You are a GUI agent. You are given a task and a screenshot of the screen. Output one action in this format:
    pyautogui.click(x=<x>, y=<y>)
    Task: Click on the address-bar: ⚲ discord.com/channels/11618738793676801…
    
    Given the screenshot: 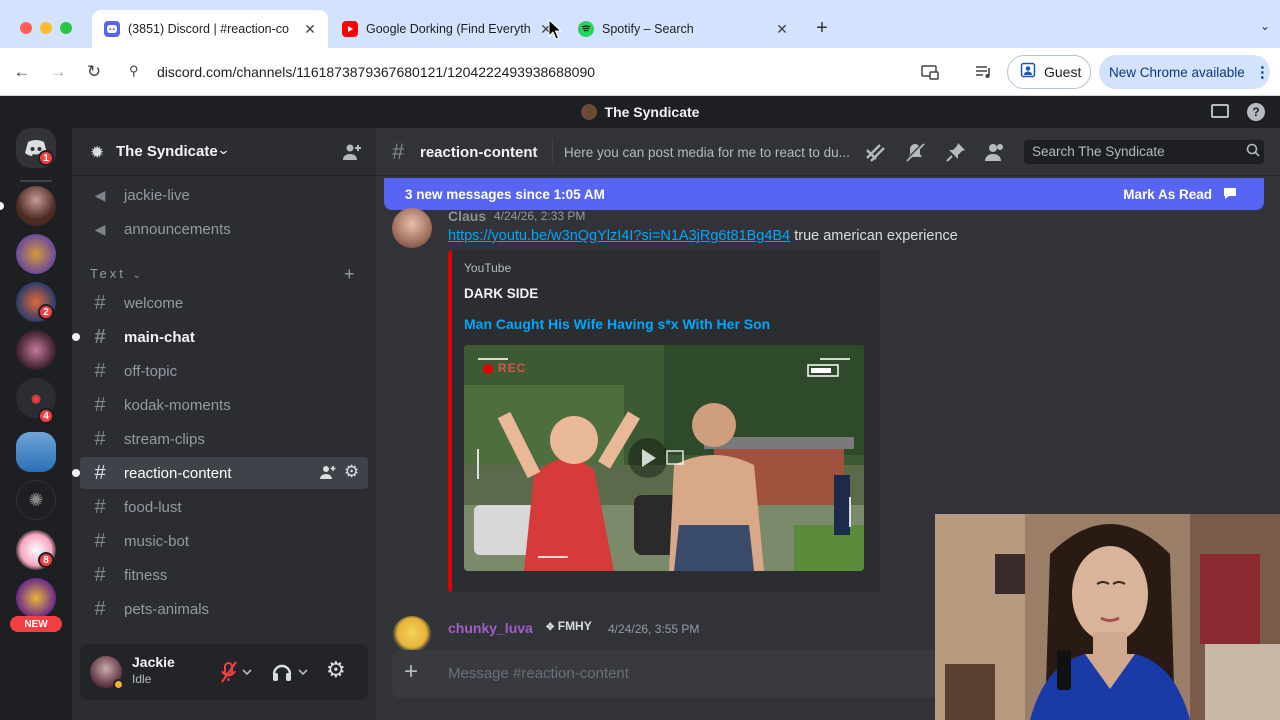 What is the action you would take?
    pyautogui.click(x=513, y=72)
    